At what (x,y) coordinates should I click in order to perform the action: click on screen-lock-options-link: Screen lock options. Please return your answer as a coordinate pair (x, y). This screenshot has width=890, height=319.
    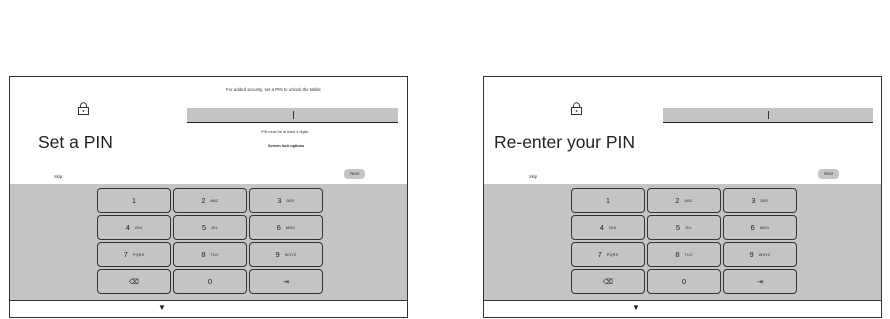
    Looking at the image, I should click on (286, 146).